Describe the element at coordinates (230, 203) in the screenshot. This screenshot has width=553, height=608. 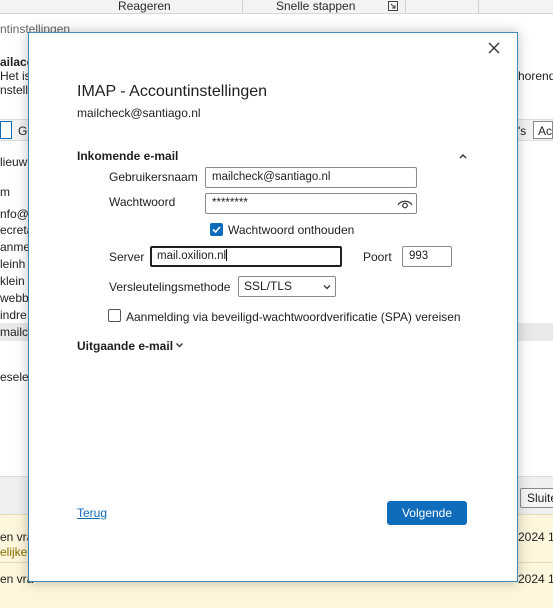
I see `password-value: ********` at that location.